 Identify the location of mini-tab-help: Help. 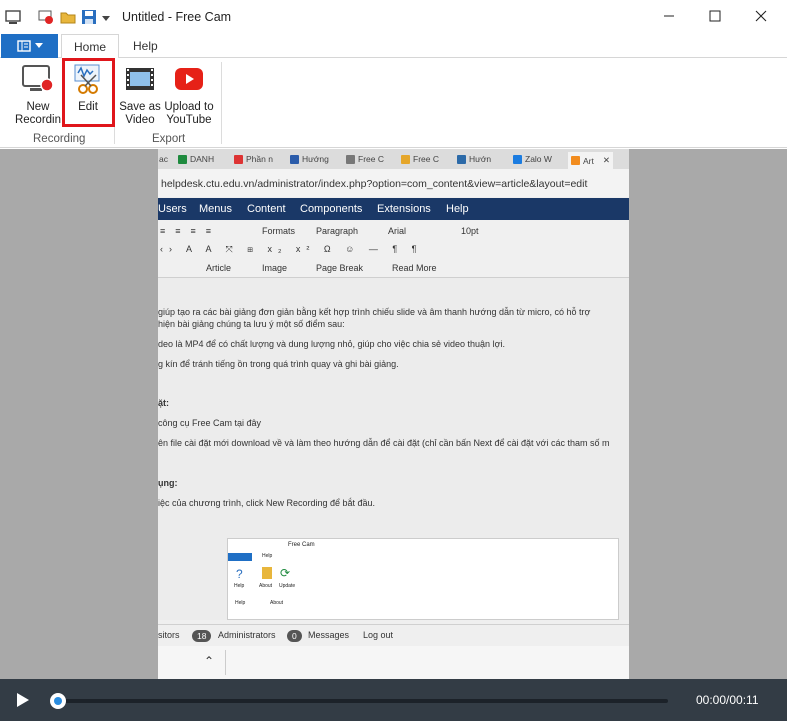
(267, 556).